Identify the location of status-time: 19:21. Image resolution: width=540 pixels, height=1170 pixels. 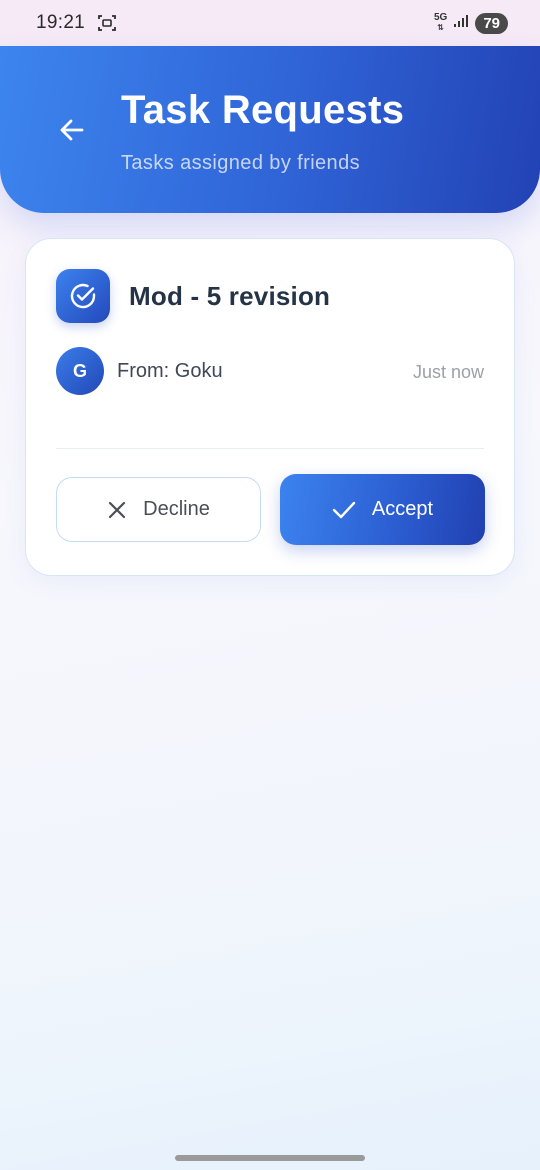
(61, 22).